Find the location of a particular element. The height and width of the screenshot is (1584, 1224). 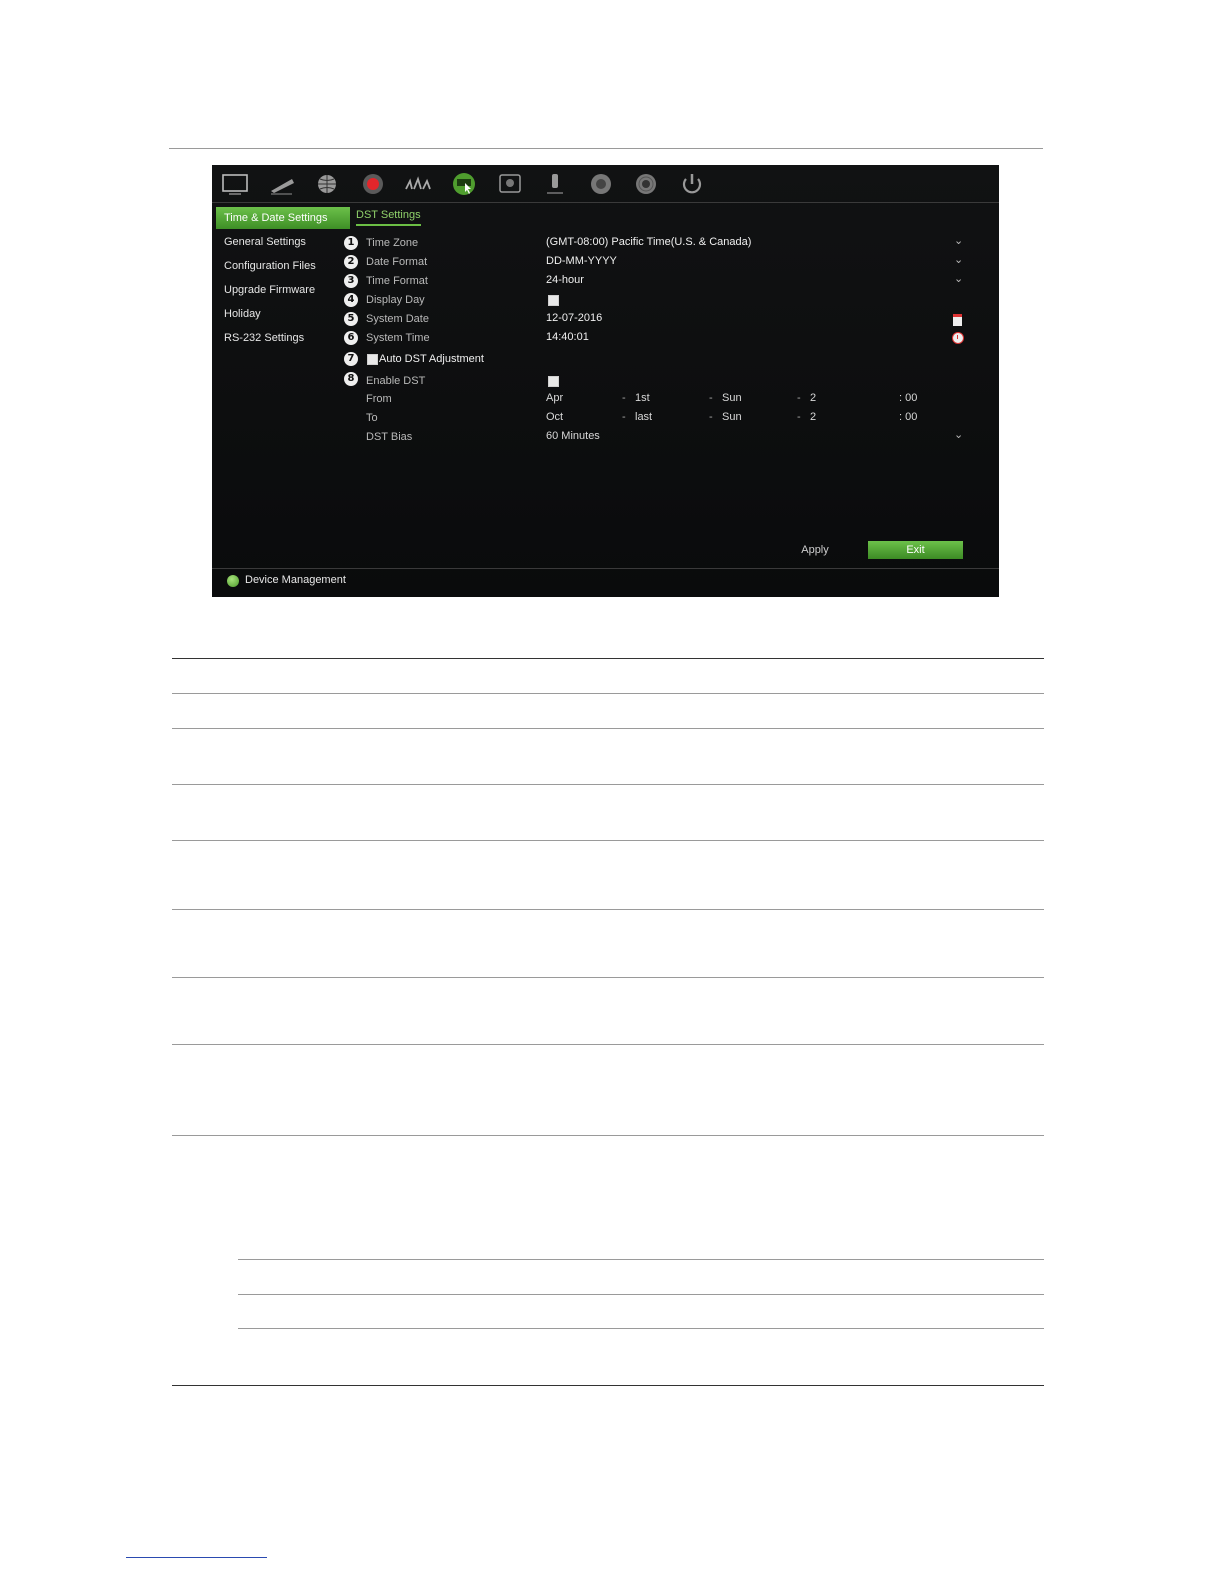

callout-number: 5 is located at coordinates (351, 319).